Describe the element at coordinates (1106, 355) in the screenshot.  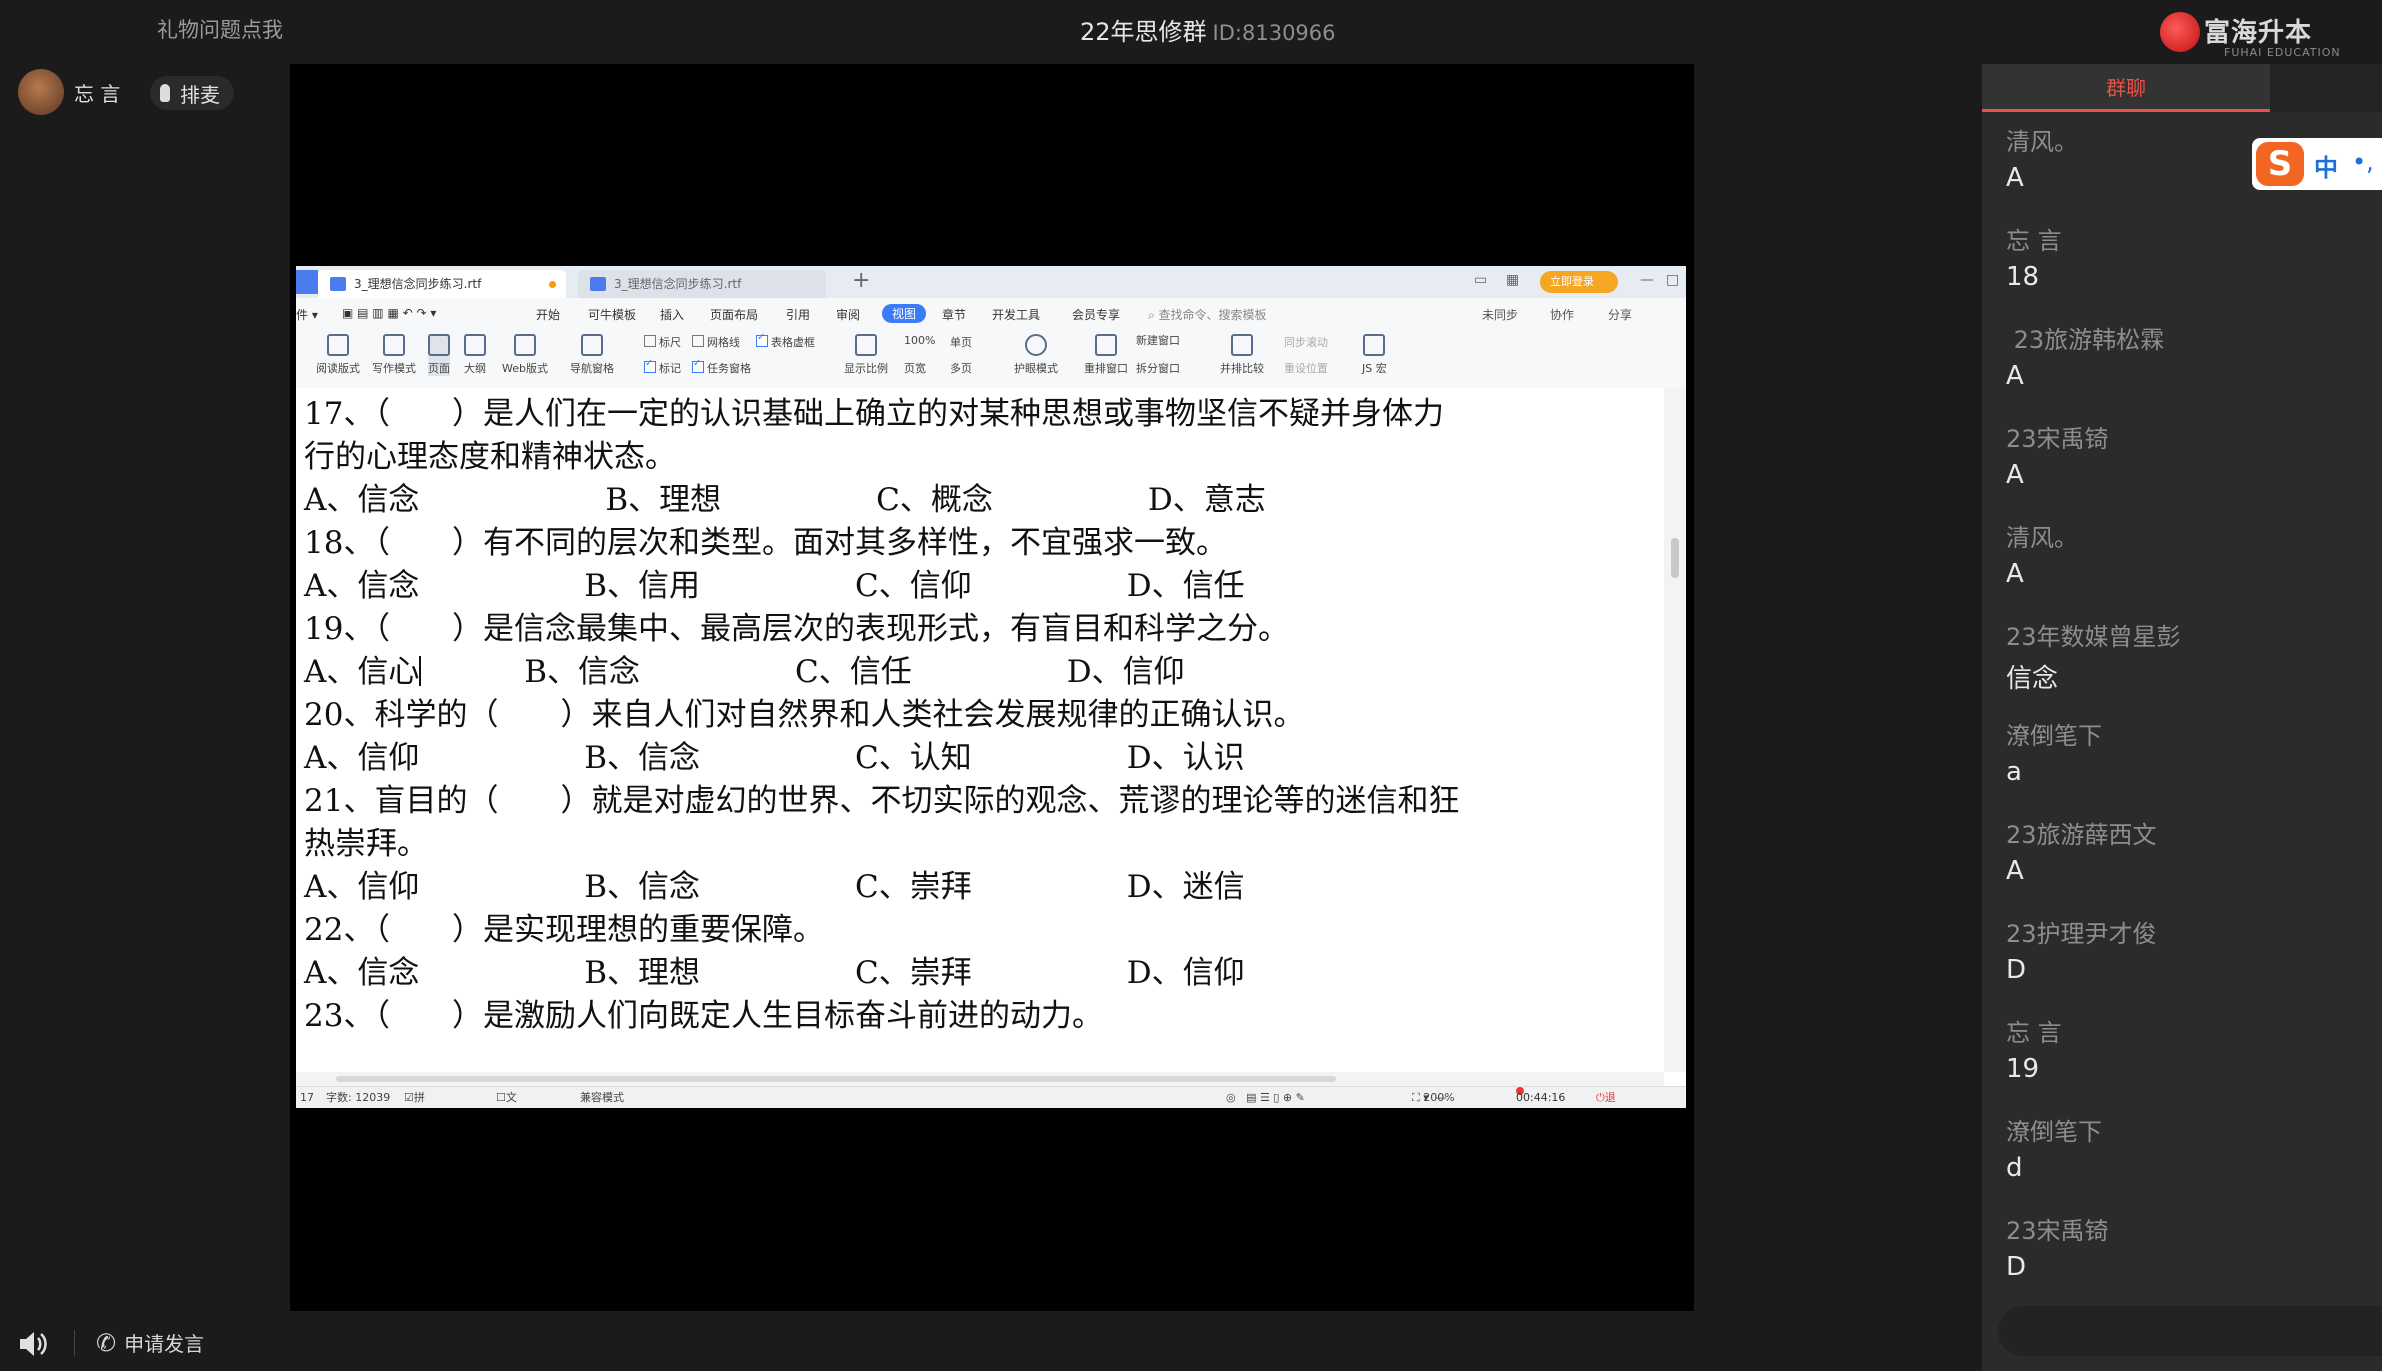
I see `arrange-window-button: 重排窗口` at that location.